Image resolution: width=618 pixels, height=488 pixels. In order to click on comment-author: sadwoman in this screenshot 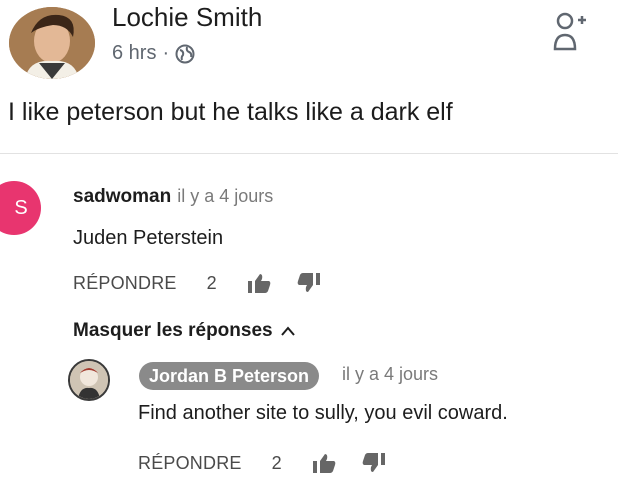, I will do `click(122, 196)`.